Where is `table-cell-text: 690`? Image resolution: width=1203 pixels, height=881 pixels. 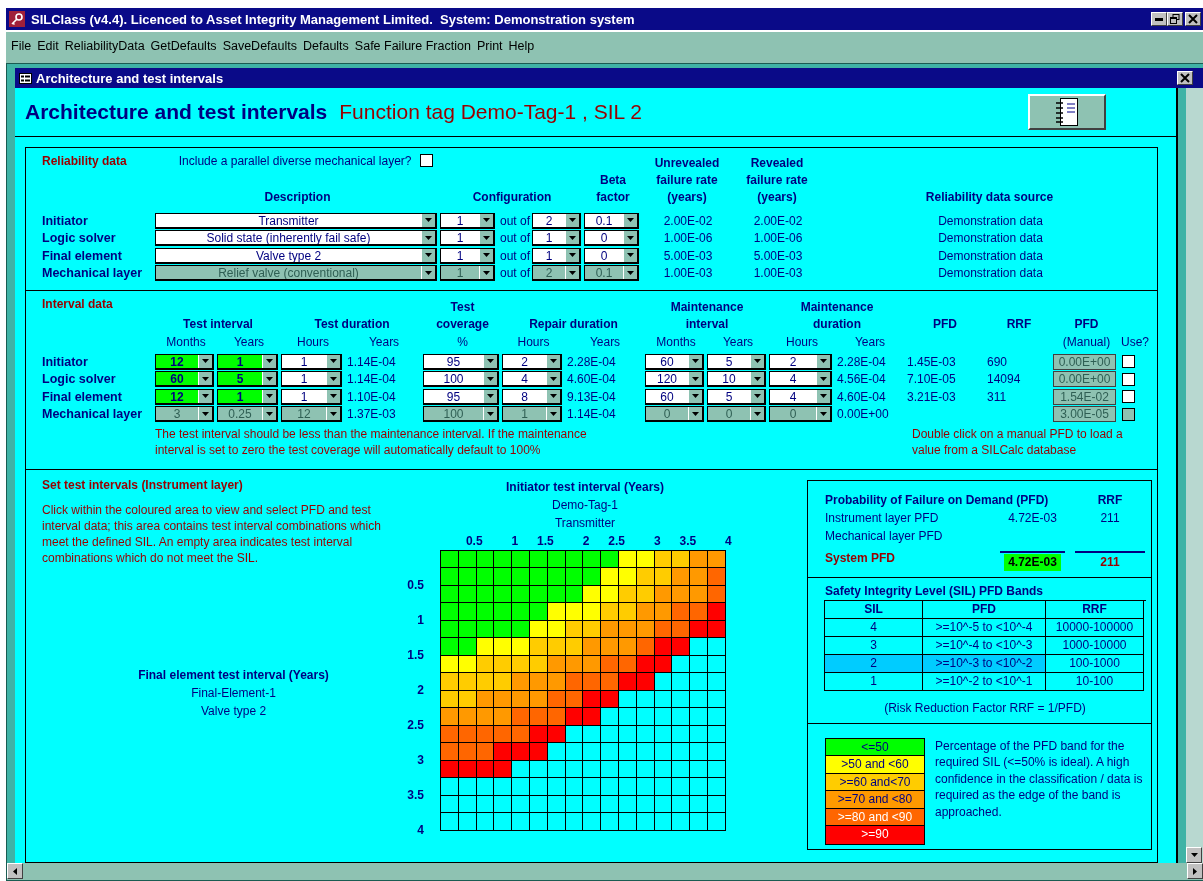
table-cell-text: 690 is located at coordinates (997, 361).